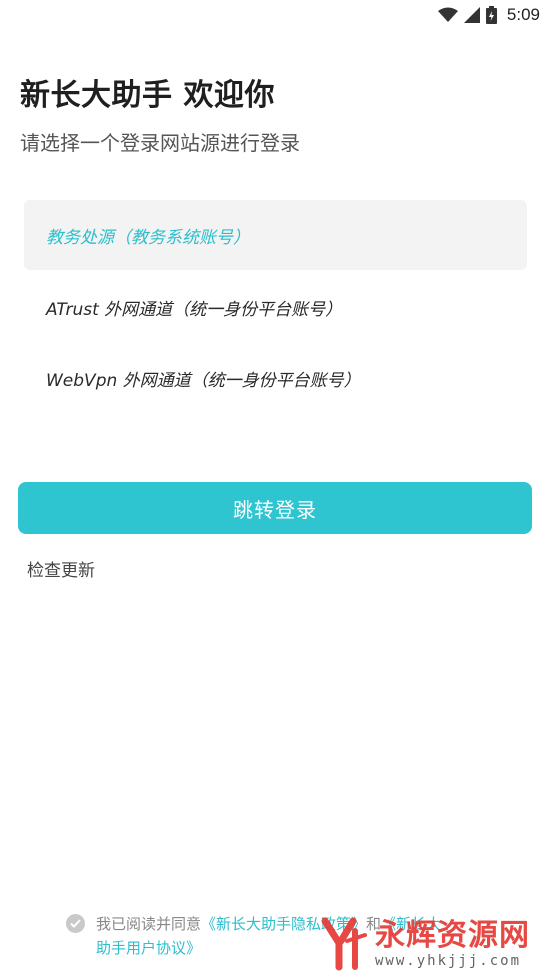 The image size is (550, 978). I want to click on status-icons: 5:09, so click(488, 15).